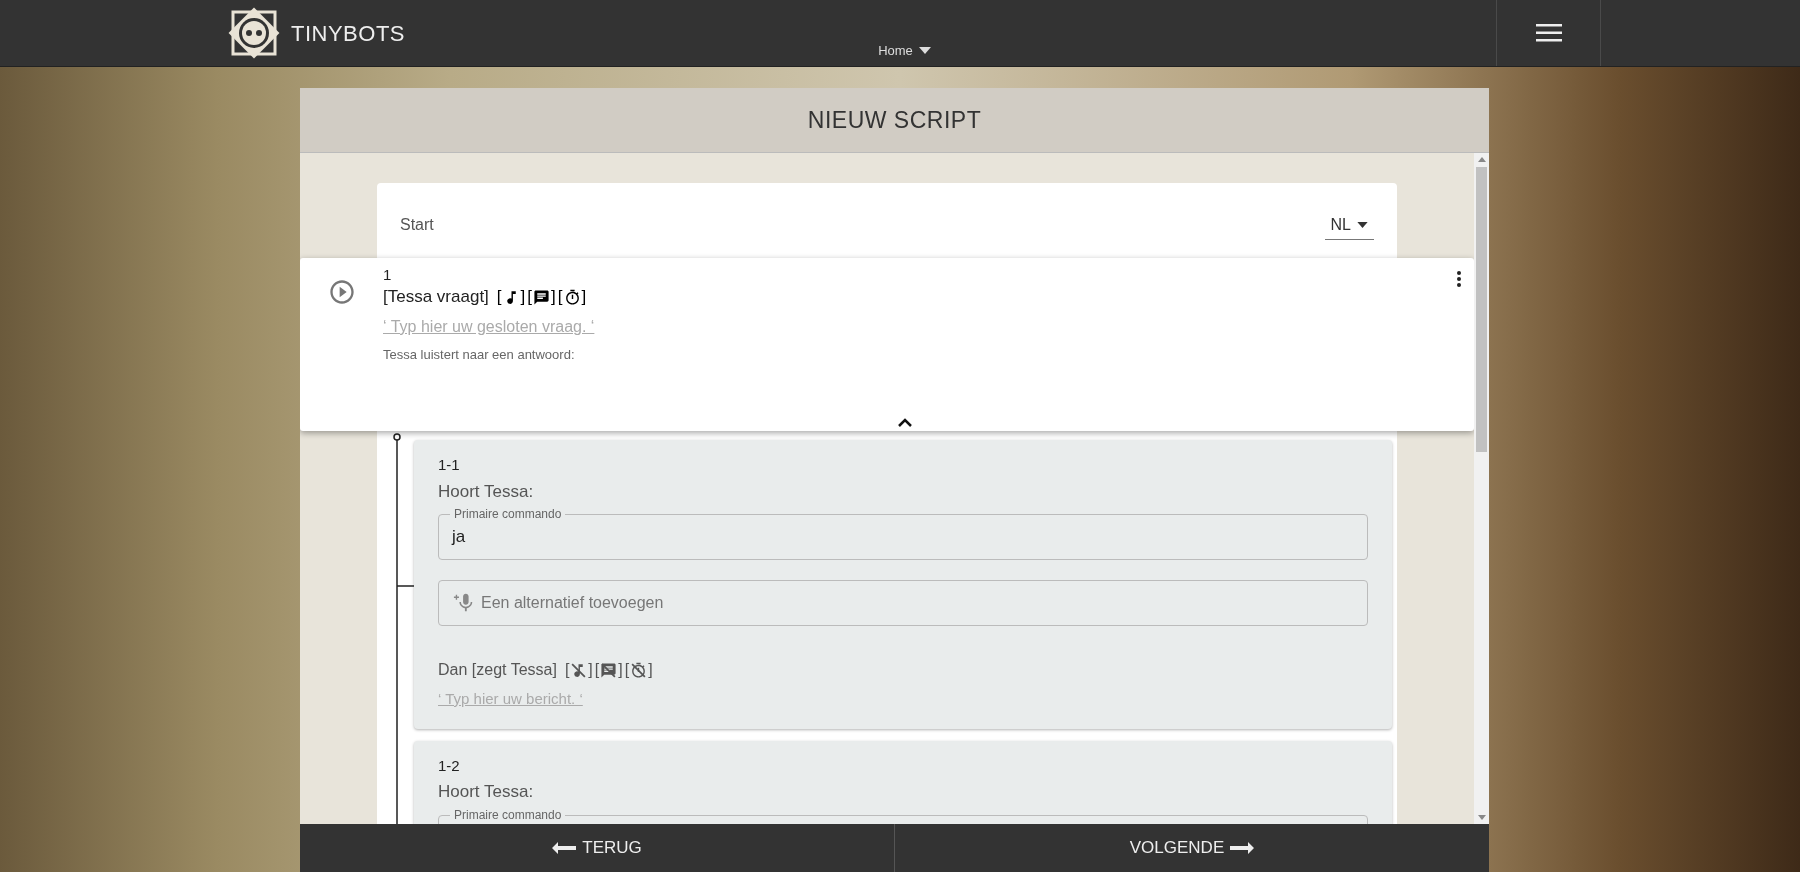 The width and height of the screenshot is (1800, 872). I want to click on collapse-button, so click(905, 422).